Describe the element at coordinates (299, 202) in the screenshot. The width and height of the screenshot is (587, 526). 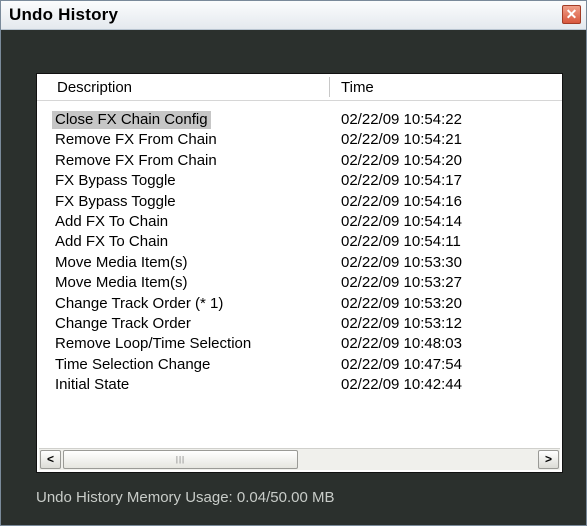
I see `list-item: FX Bypass Toggle 02/22/09 10:54:16` at that location.